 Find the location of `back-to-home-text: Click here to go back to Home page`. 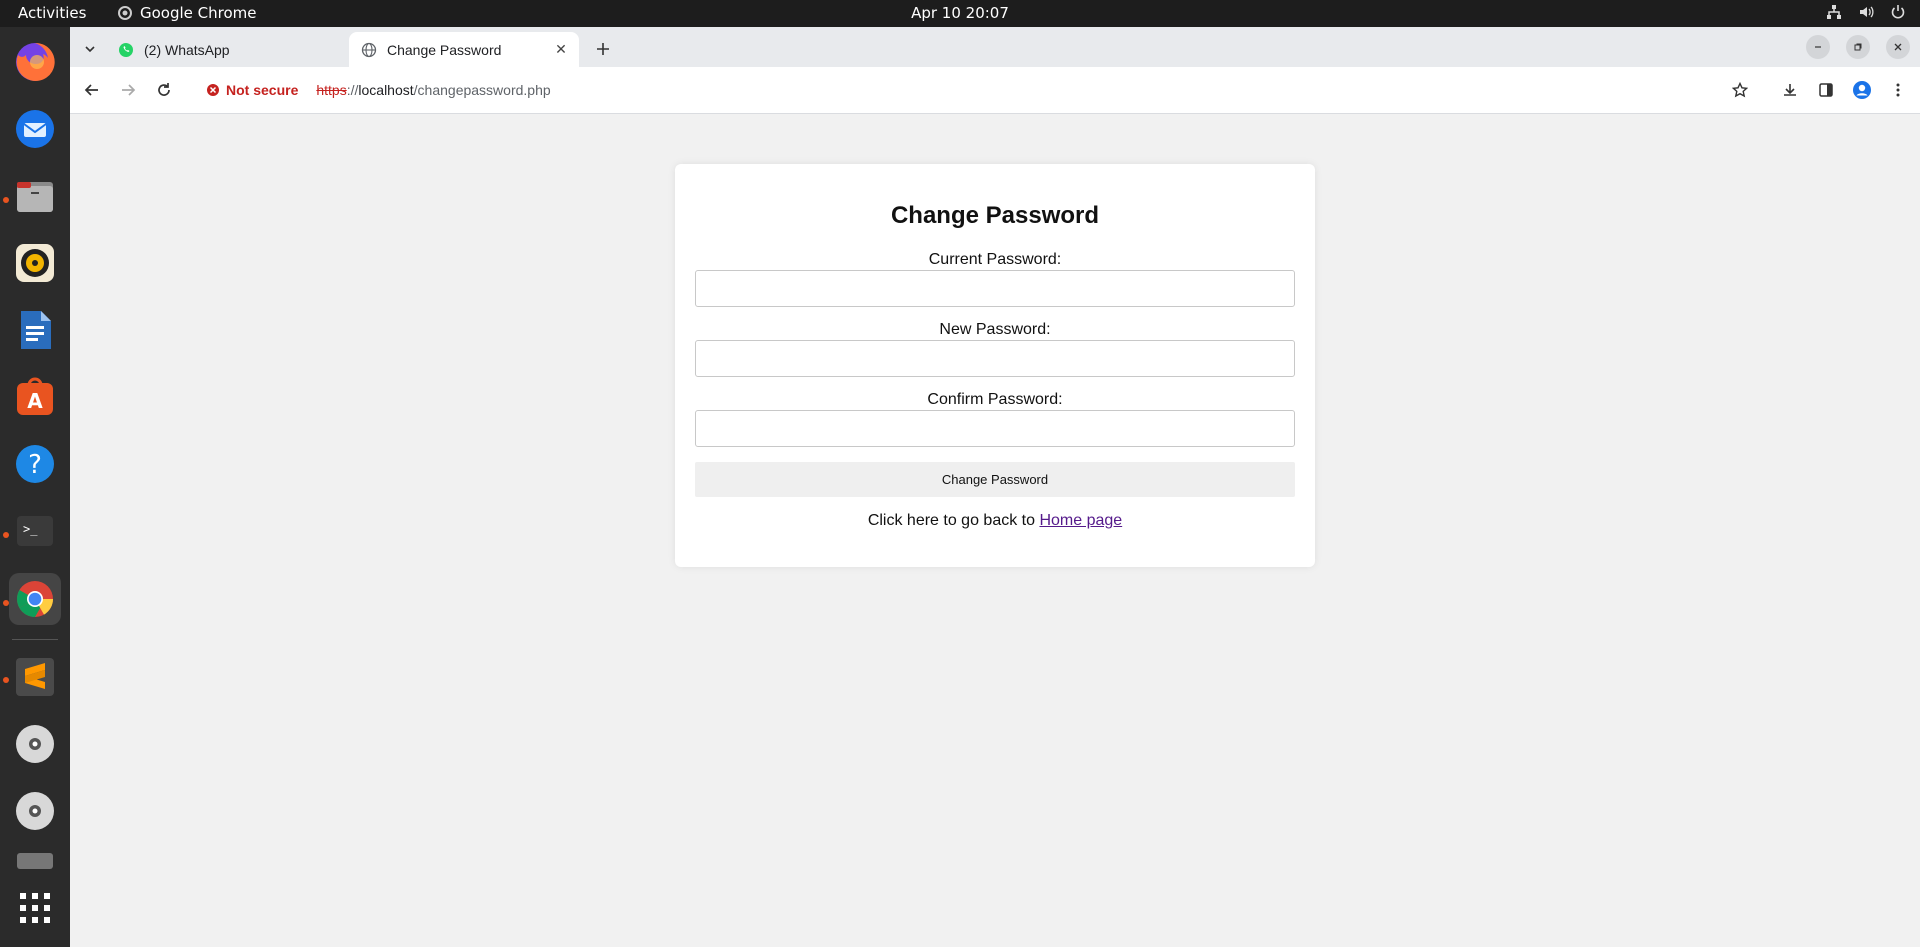

back-to-home-text: Click here to go back to Home page is located at coordinates (995, 521).